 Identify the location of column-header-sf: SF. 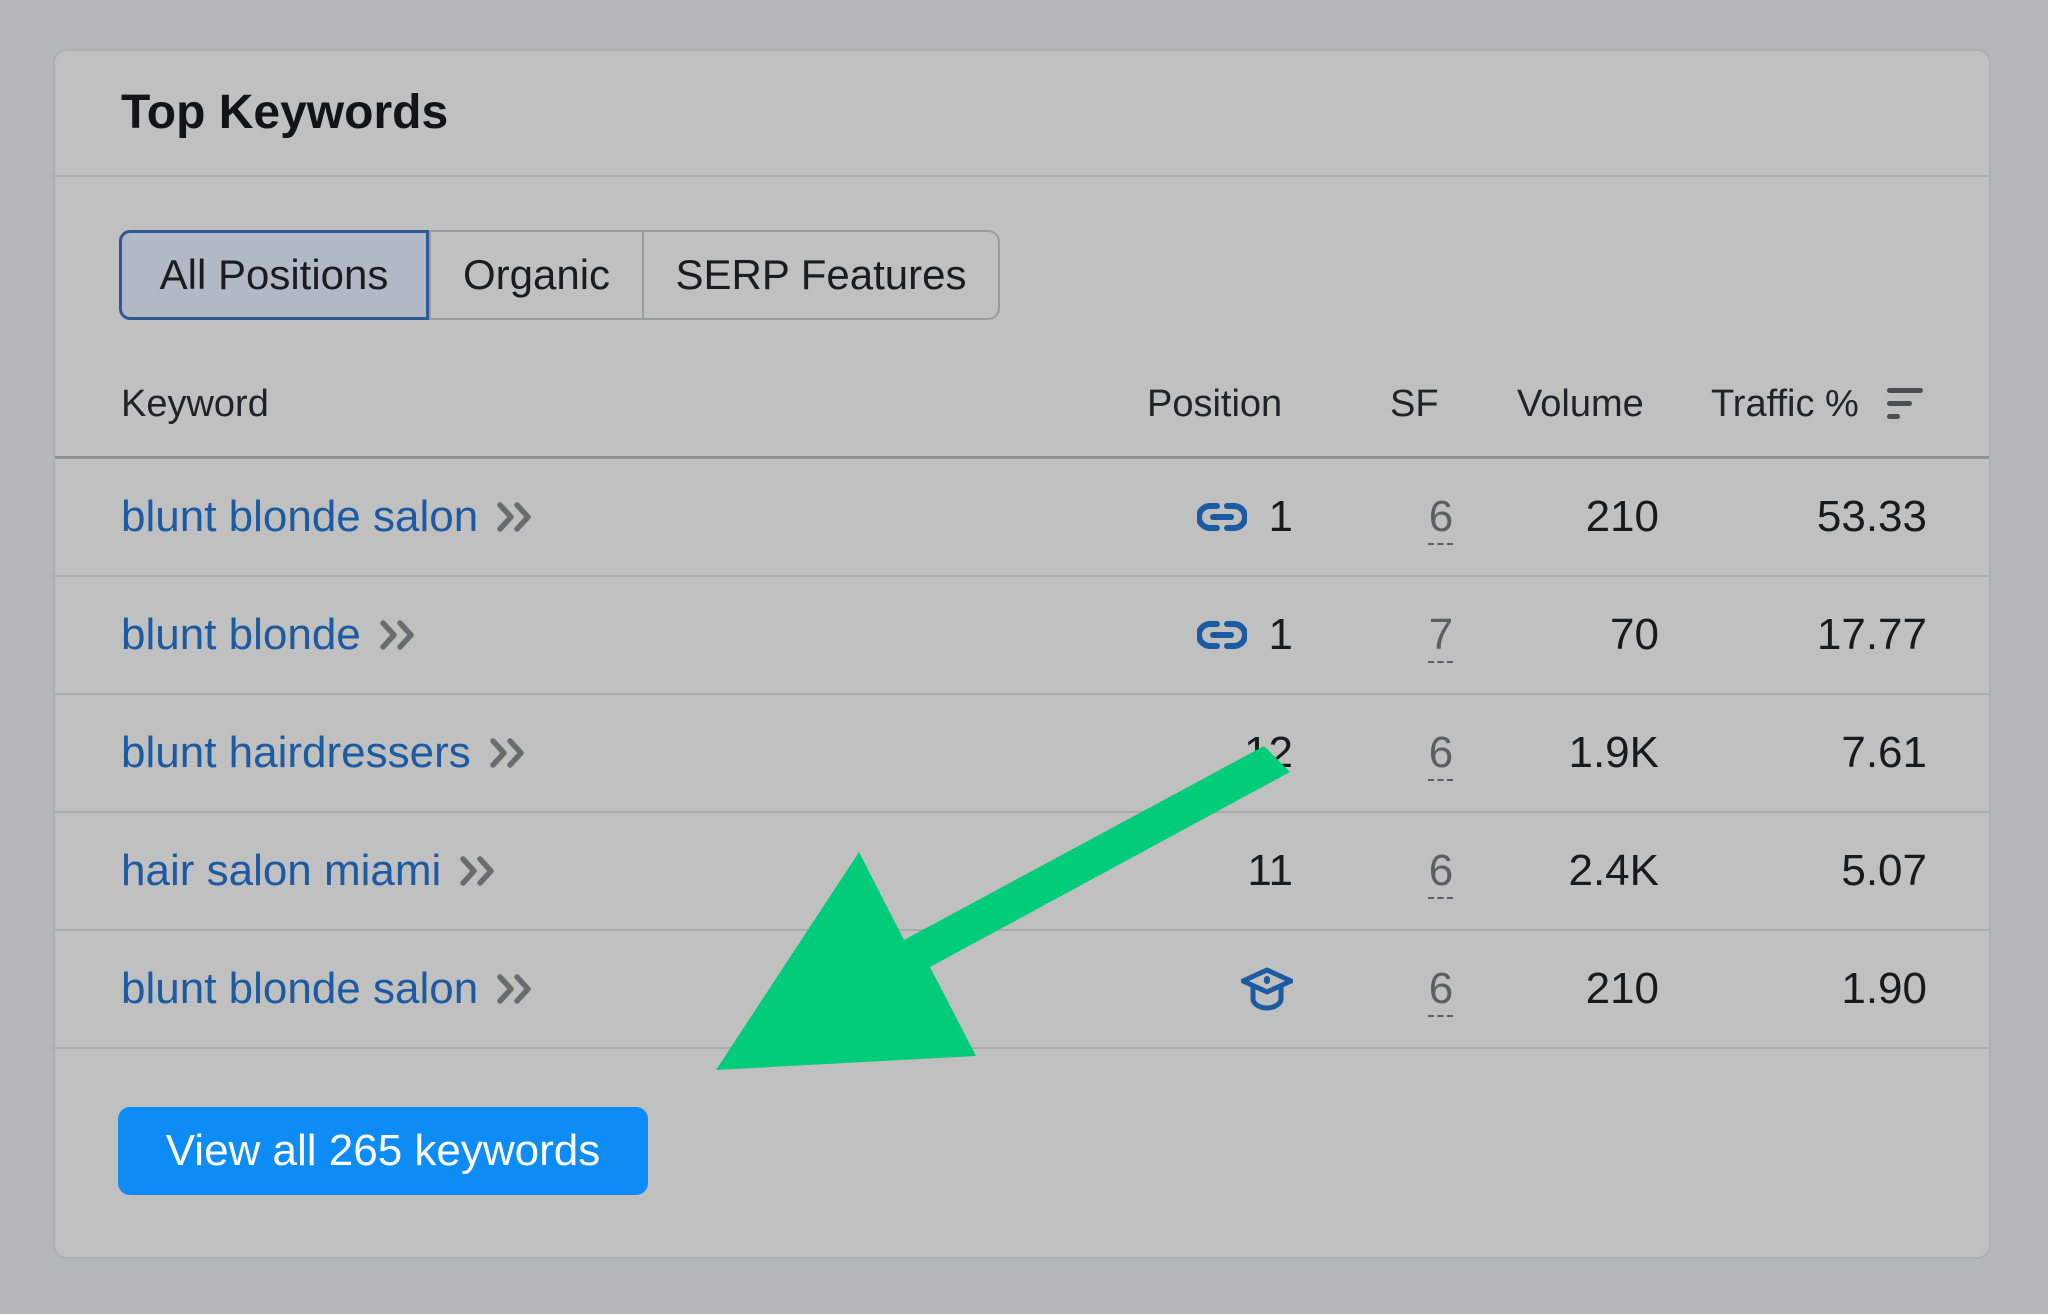
(1414, 404).